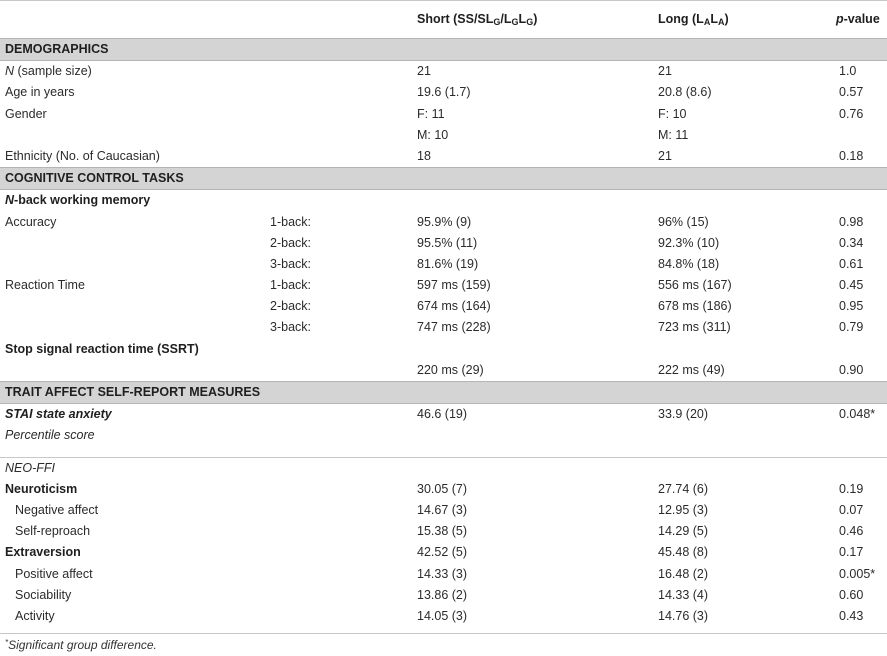 The image size is (887, 656). I want to click on subsection-nback: N-back working memory, so click(443, 200).